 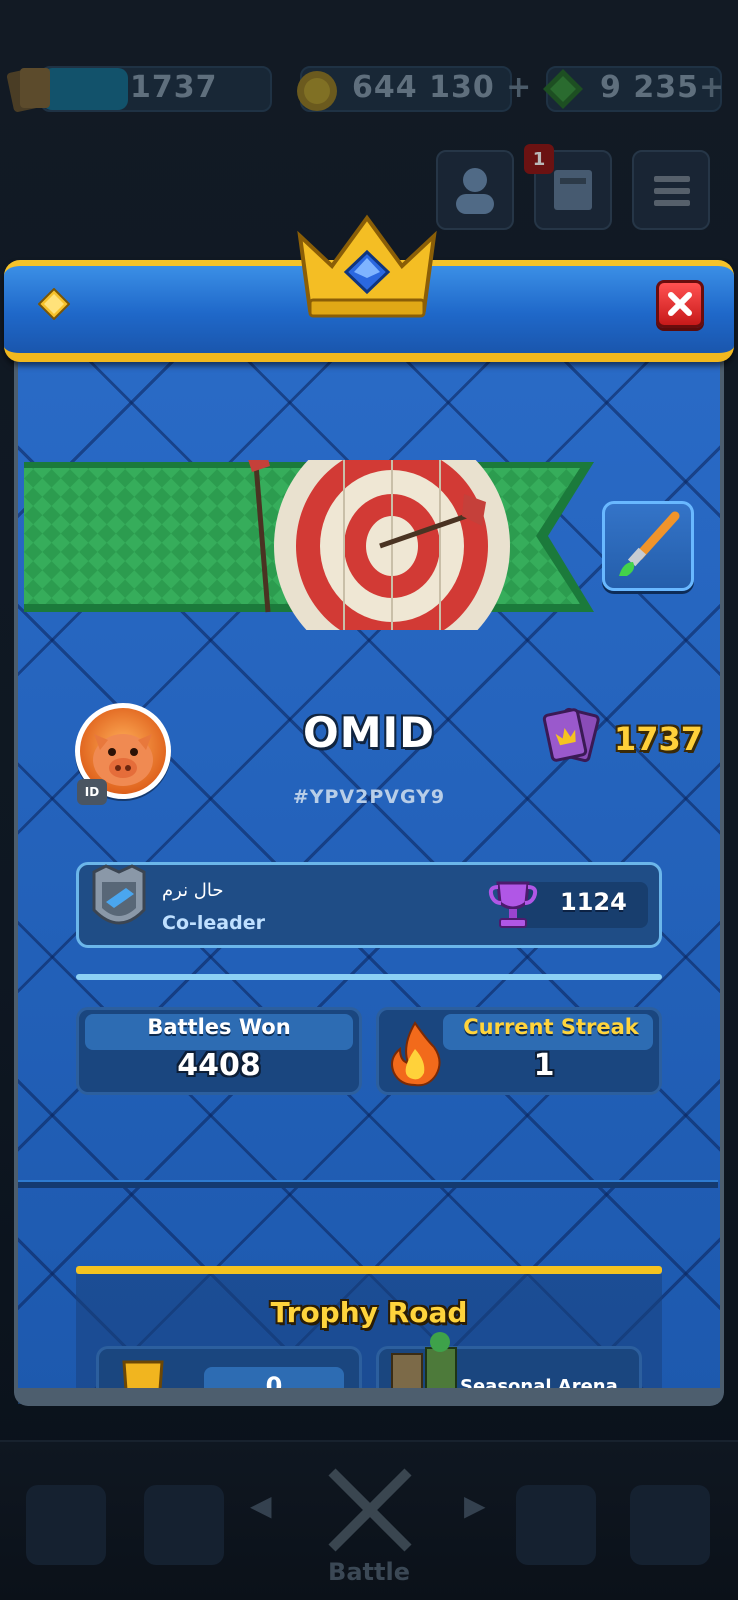 What do you see at coordinates (367, 266) in the screenshot?
I see `crown-icon` at bounding box center [367, 266].